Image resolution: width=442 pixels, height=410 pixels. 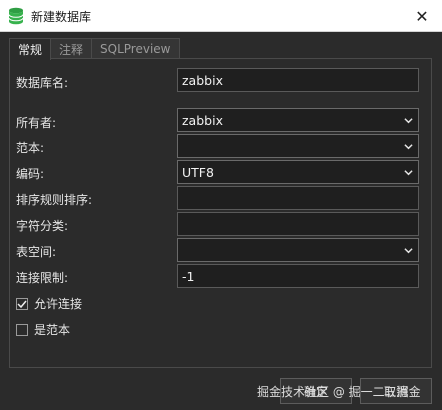 I want to click on db-name-input: zabbix, so click(x=298, y=80).